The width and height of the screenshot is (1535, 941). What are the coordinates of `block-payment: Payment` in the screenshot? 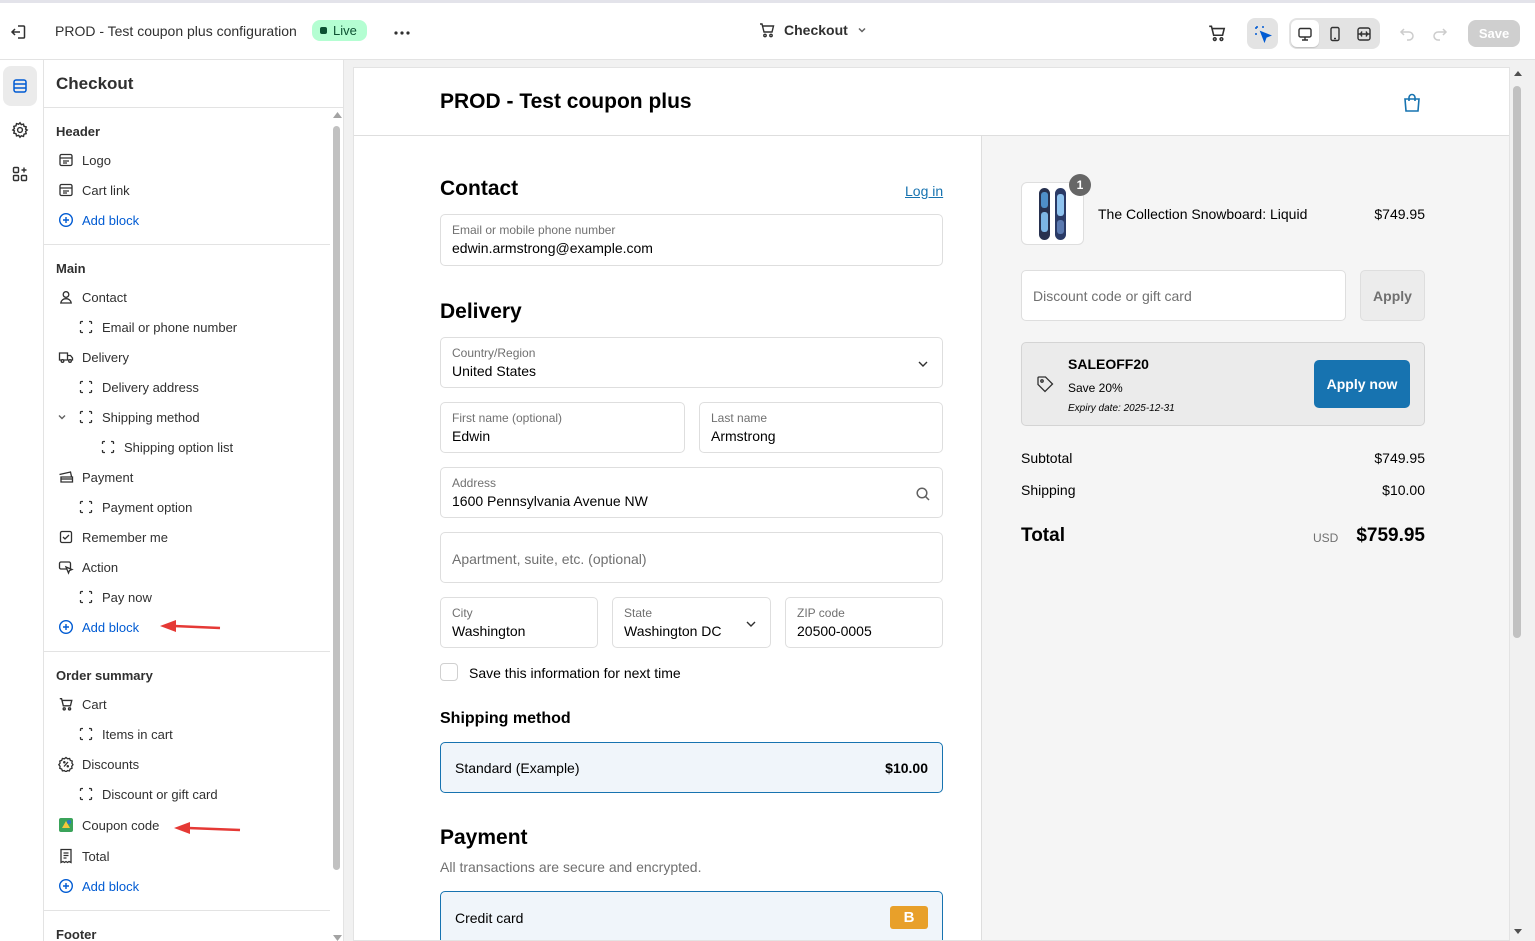 It's located at (95, 477).